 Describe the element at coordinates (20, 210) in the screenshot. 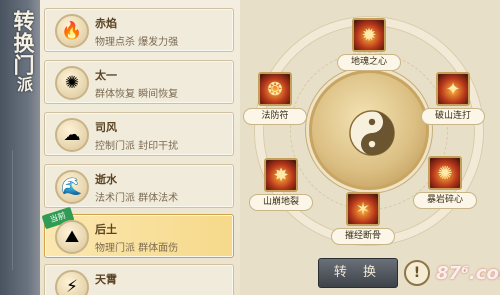

I see `strip-decoration` at that location.